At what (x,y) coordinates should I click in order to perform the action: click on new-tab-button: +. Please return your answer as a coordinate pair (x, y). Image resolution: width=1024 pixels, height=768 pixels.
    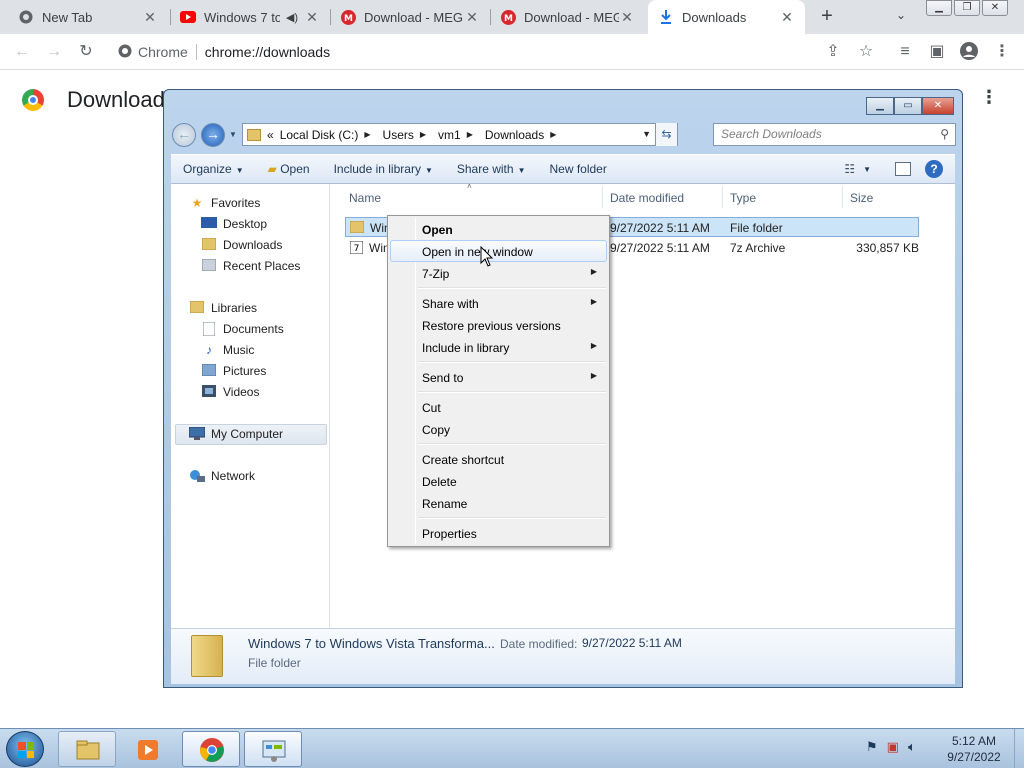
    Looking at the image, I should click on (827, 17).